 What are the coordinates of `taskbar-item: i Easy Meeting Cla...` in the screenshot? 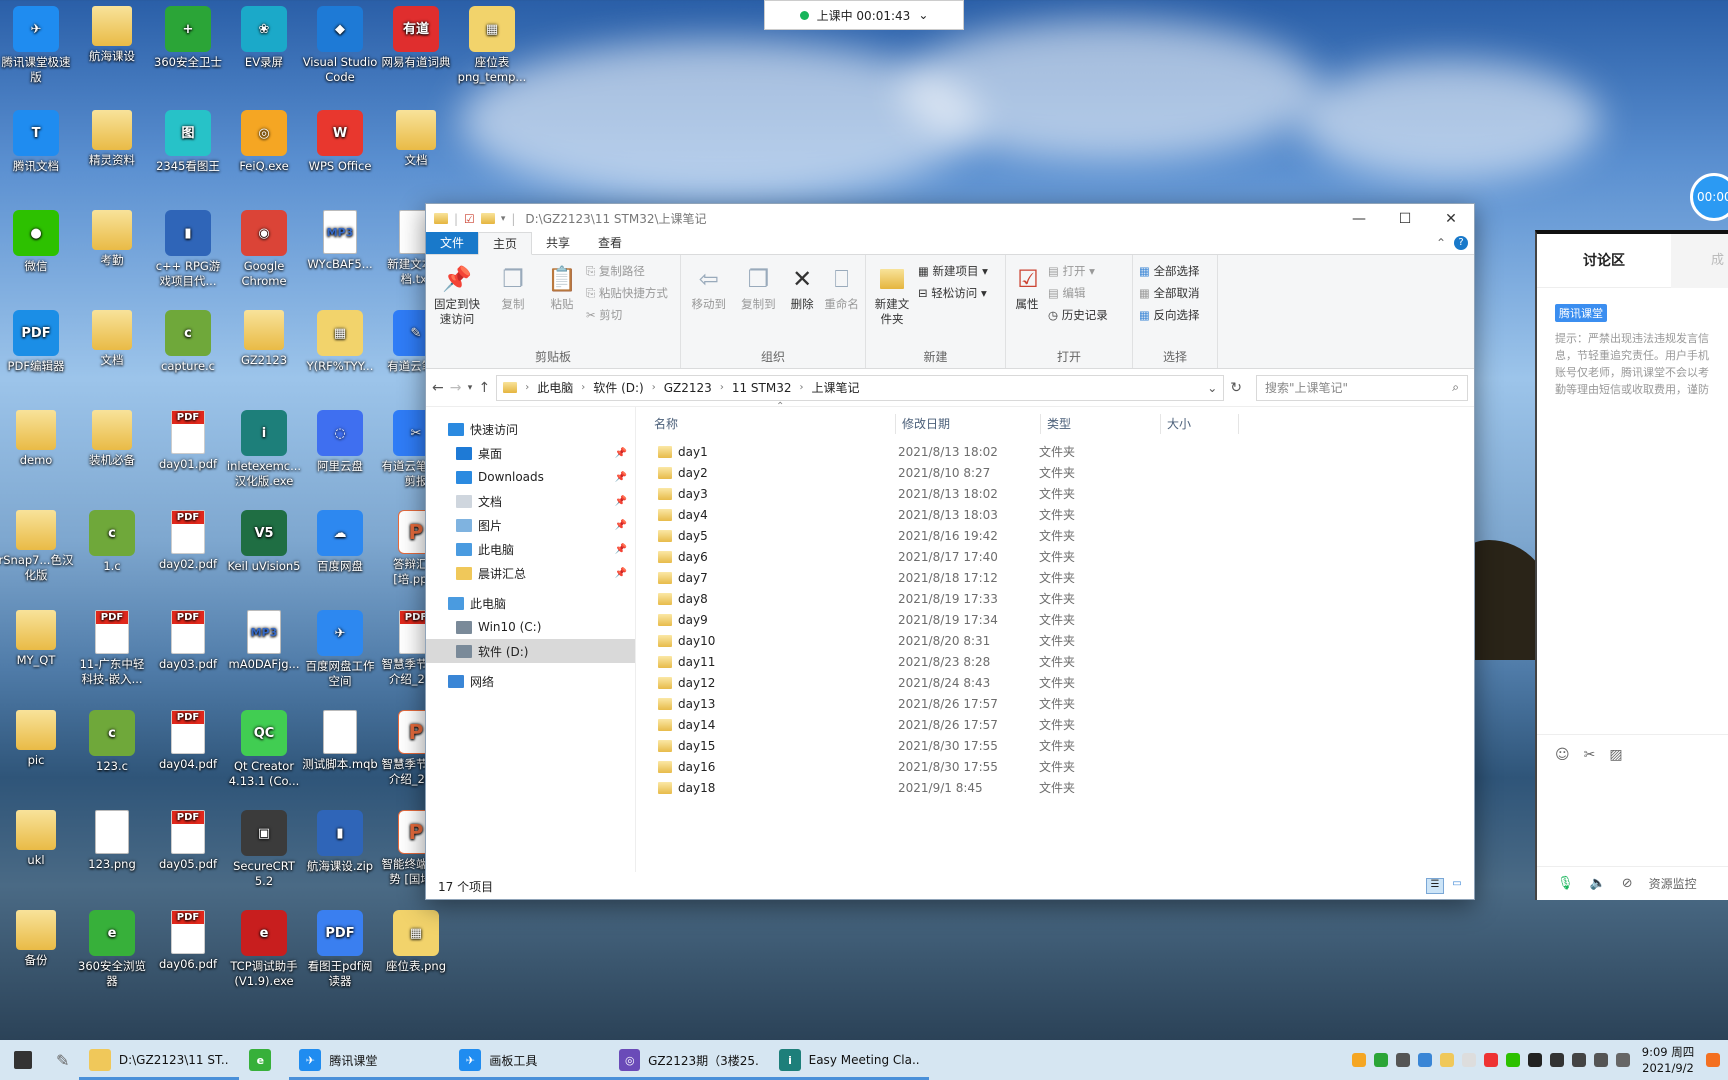 It's located at (849, 1060).